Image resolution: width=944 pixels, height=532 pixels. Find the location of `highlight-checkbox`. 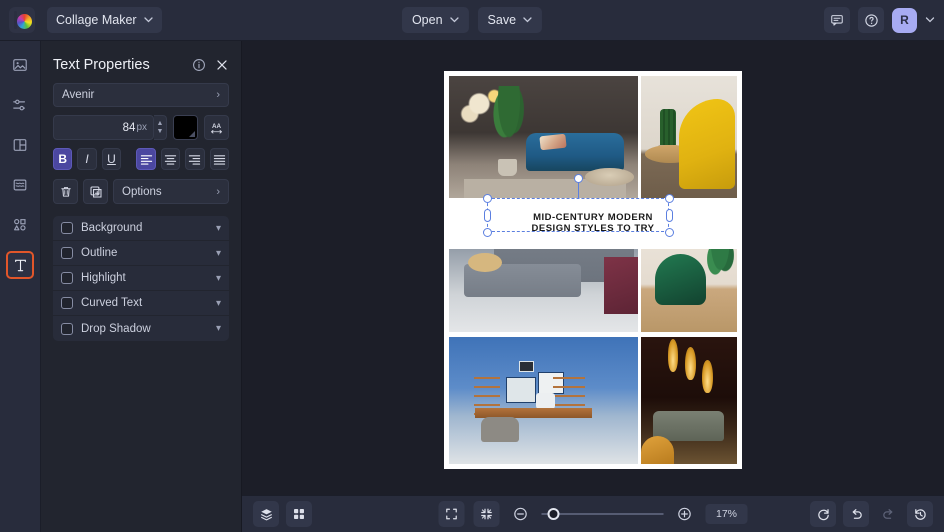

highlight-checkbox is located at coordinates (67, 278).